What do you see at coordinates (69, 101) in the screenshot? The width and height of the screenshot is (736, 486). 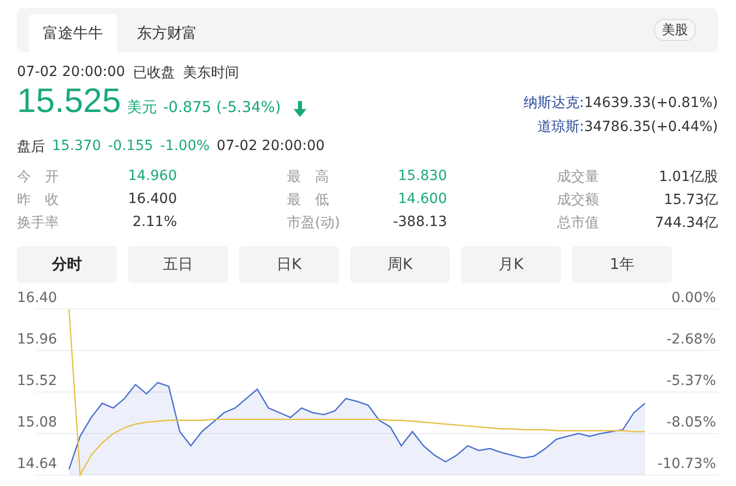 I see `last-price: 15.525` at bounding box center [69, 101].